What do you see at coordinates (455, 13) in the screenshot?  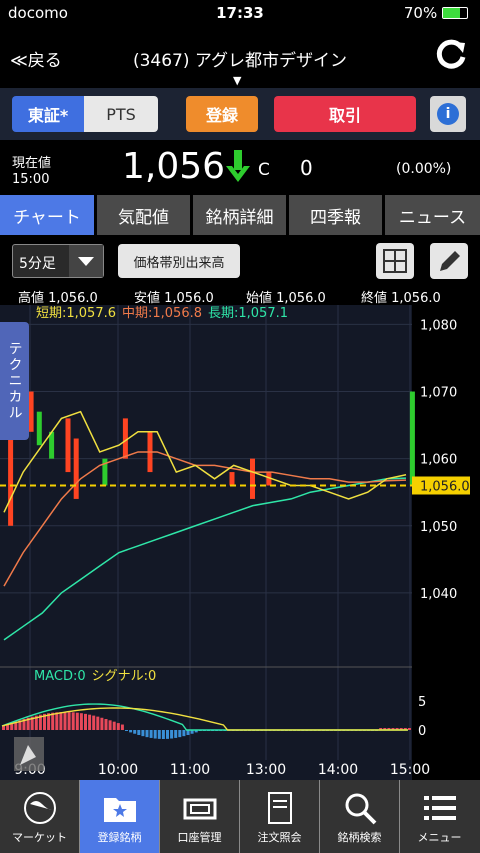 I see `battery-icon` at bounding box center [455, 13].